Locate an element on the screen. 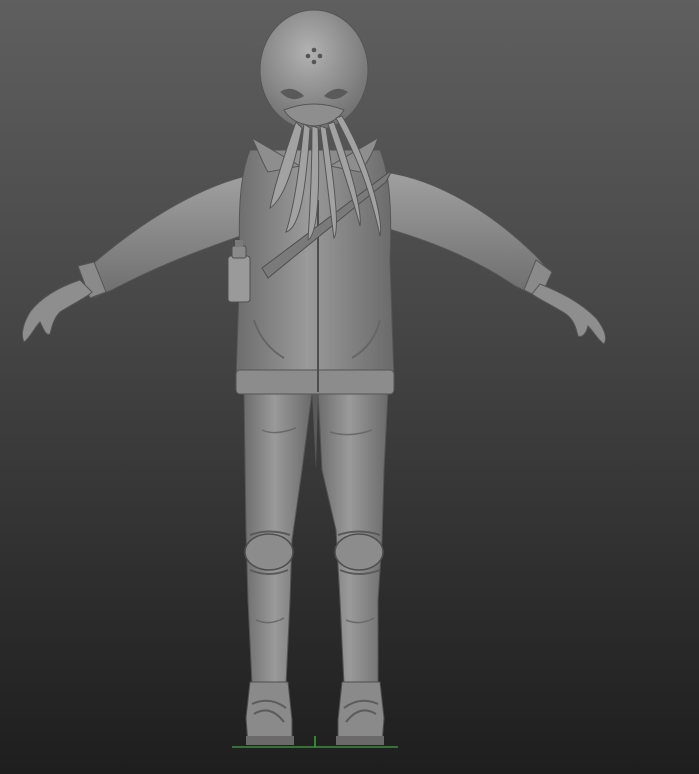 The height and width of the screenshot is (774, 699). jacket-hem is located at coordinates (315, 382).